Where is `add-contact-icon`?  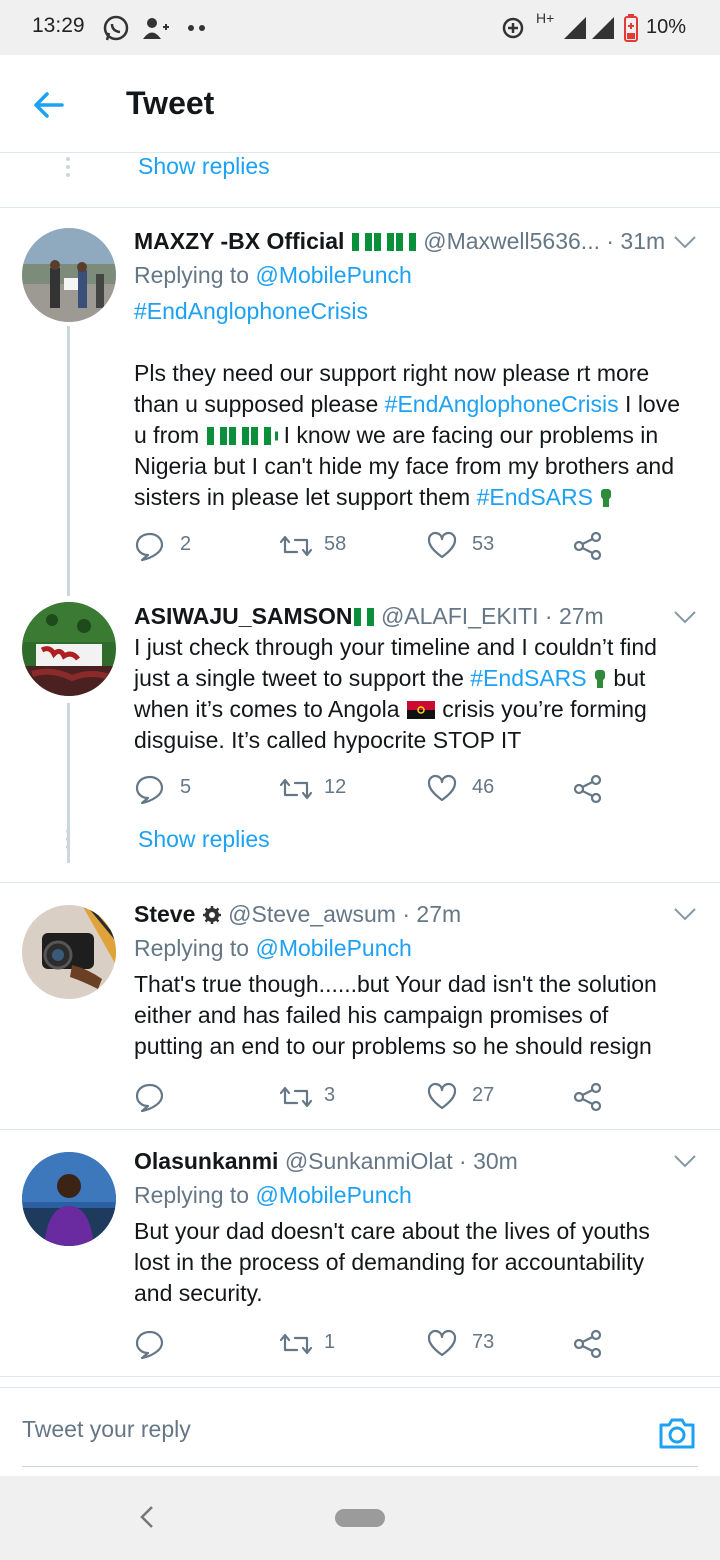 add-contact-icon is located at coordinates (156, 28).